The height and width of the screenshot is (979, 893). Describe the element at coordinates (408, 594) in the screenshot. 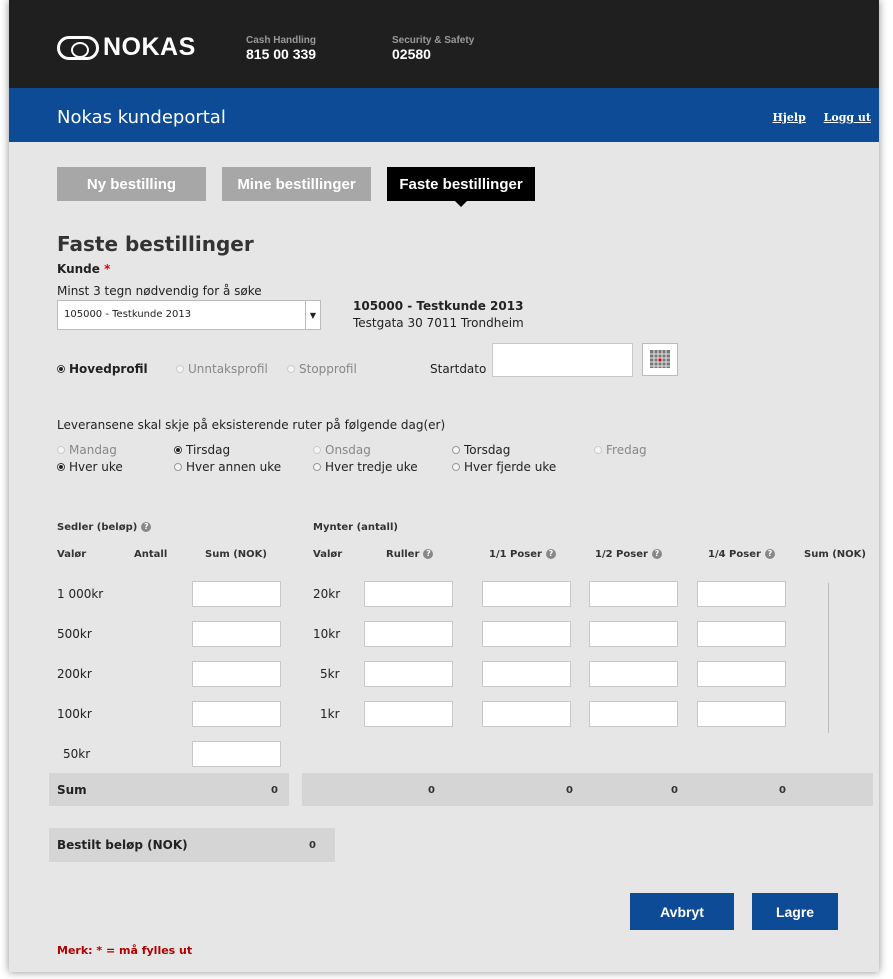

I see `coin-20-ruller-input` at that location.